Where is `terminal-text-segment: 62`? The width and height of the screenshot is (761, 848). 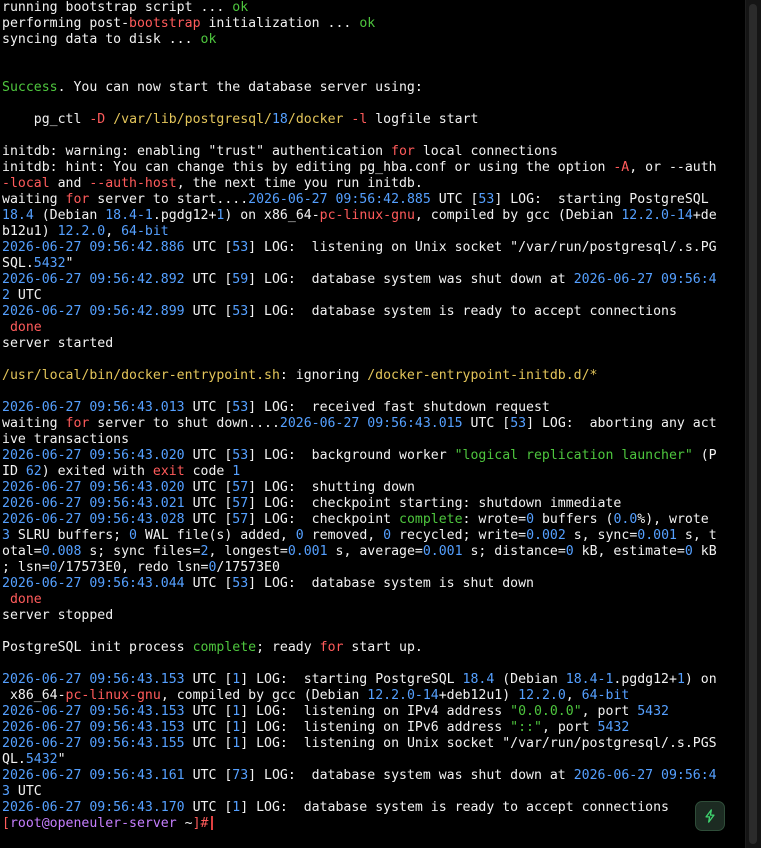
terminal-text-segment: 62 is located at coordinates (33, 471).